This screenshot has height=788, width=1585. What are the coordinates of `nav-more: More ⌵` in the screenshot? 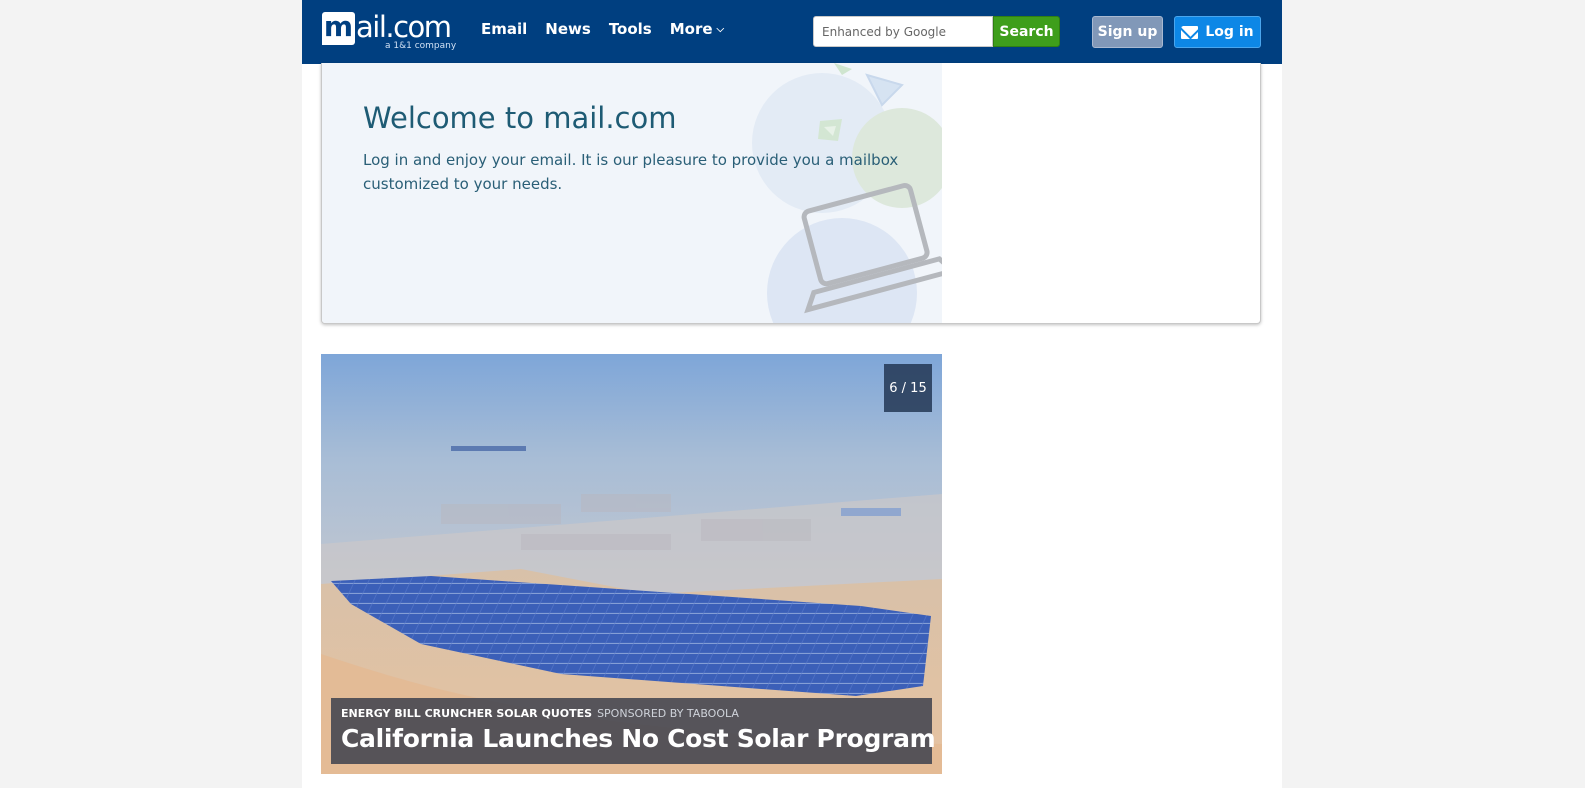 It's located at (697, 29).